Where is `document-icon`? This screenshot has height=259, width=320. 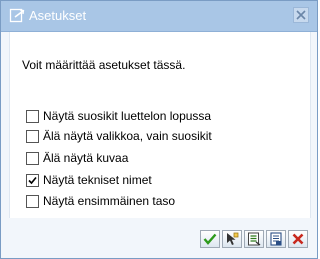
document-icon is located at coordinates (276, 239).